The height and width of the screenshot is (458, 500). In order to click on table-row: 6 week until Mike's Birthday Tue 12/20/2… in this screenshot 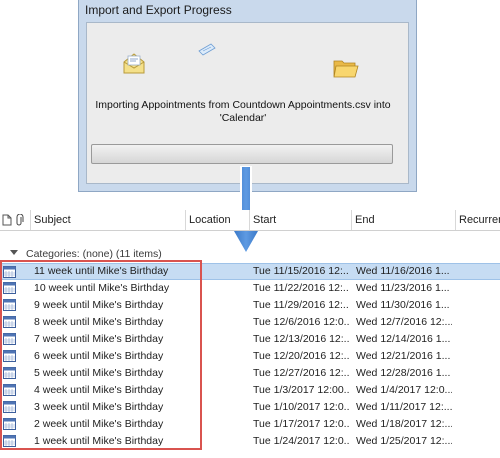, I will do `click(250, 356)`.